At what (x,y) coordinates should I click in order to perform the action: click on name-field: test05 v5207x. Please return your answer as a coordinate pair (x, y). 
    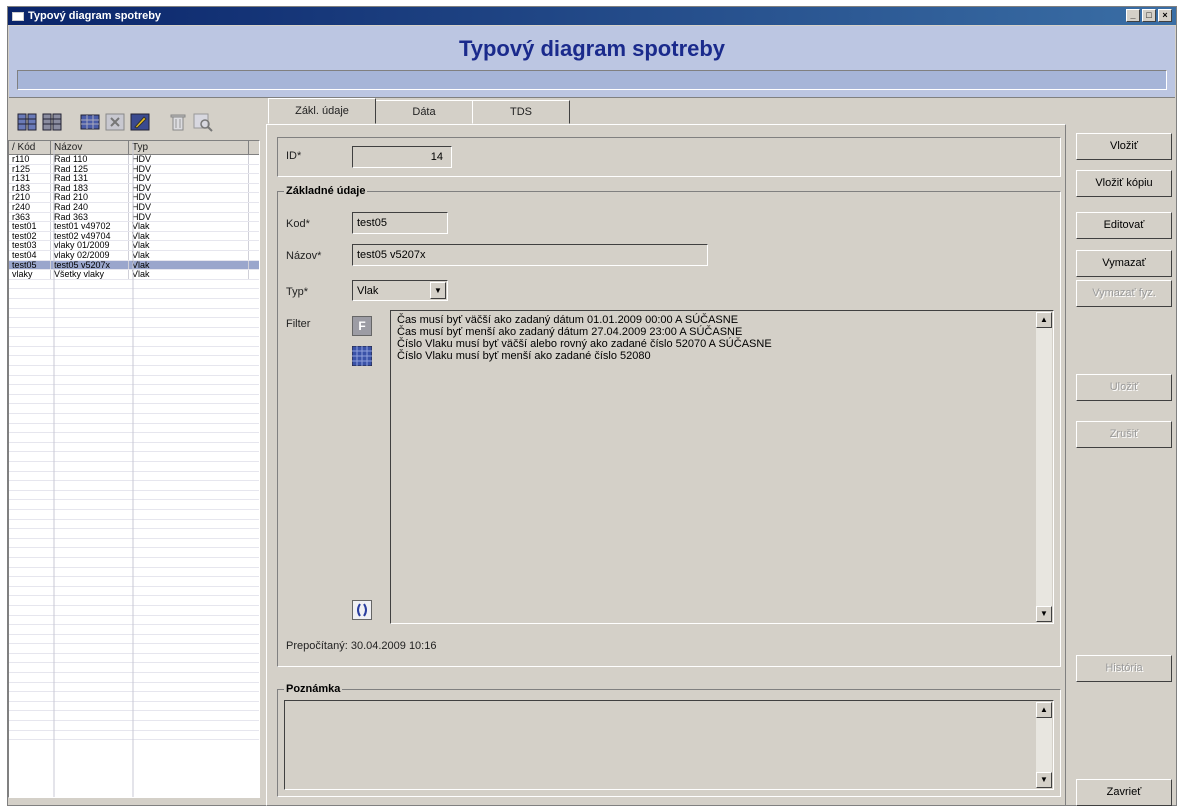
    Looking at the image, I should click on (530, 255).